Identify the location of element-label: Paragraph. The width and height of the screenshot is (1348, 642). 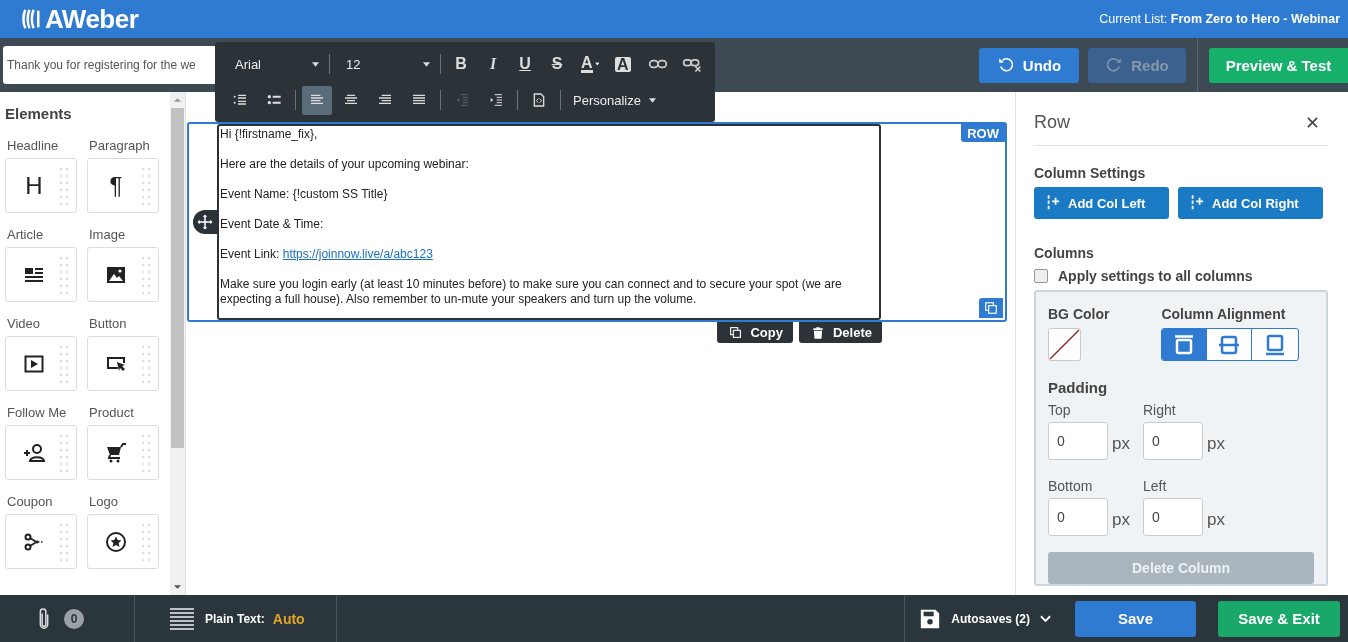
(119, 146).